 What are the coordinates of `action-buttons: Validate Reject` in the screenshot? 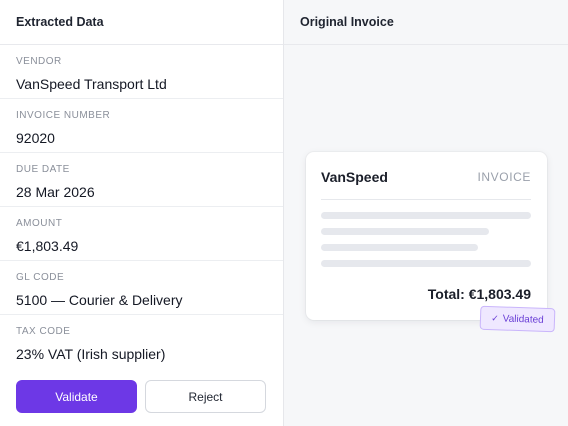 It's located at (141, 396).